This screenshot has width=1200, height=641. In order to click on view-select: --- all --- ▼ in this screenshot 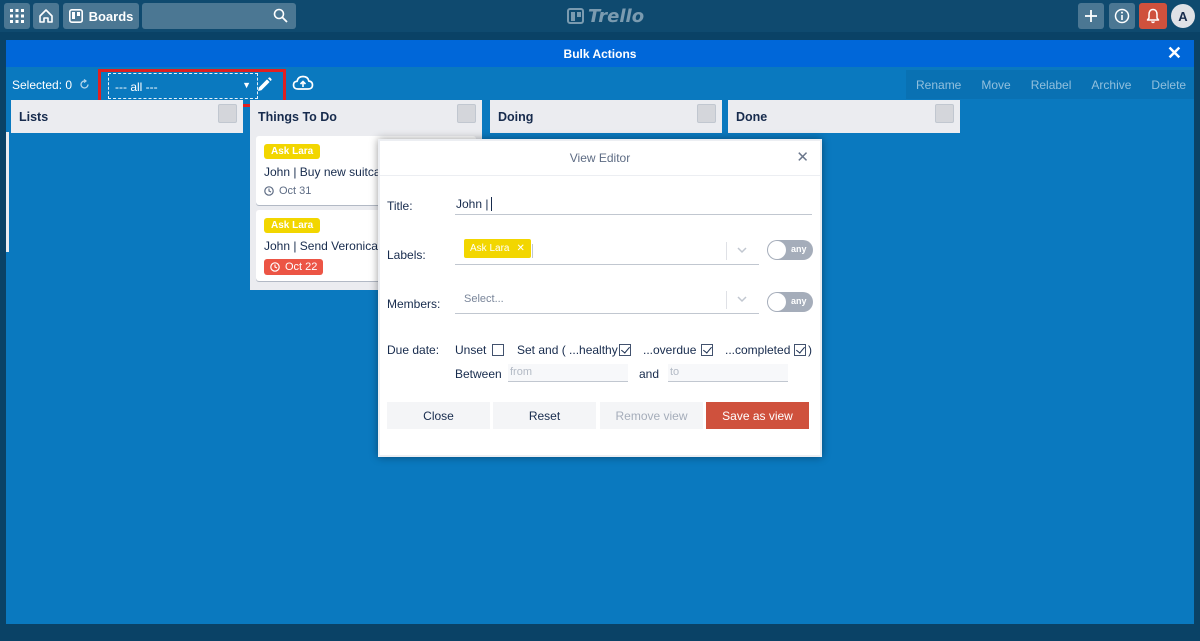, I will do `click(183, 86)`.